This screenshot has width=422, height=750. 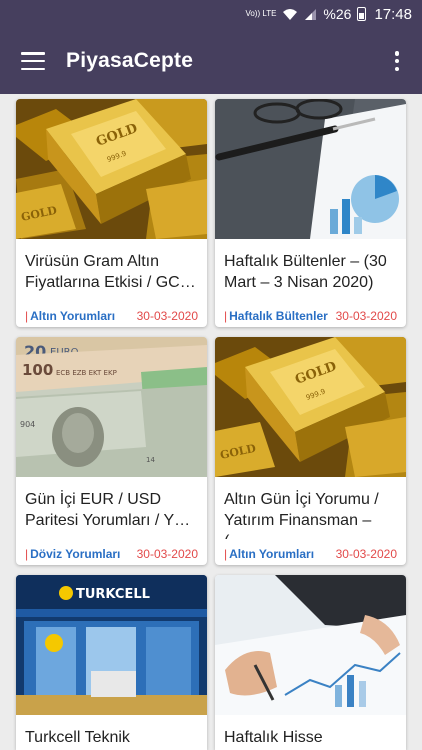 I want to click on article-category: | Döviz Yorumları, so click(x=72, y=554).